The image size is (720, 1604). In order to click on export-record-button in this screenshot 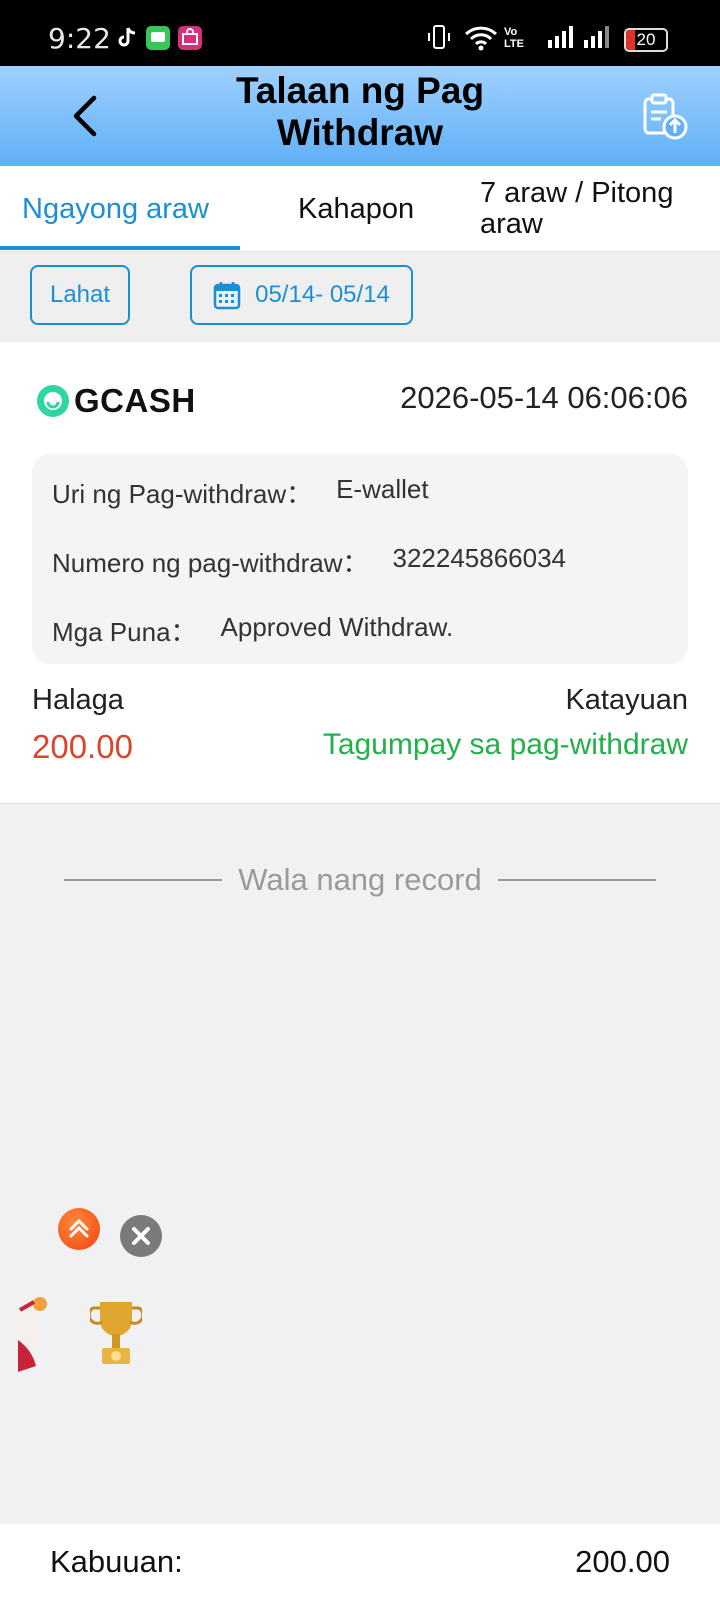, I will do `click(665, 117)`.